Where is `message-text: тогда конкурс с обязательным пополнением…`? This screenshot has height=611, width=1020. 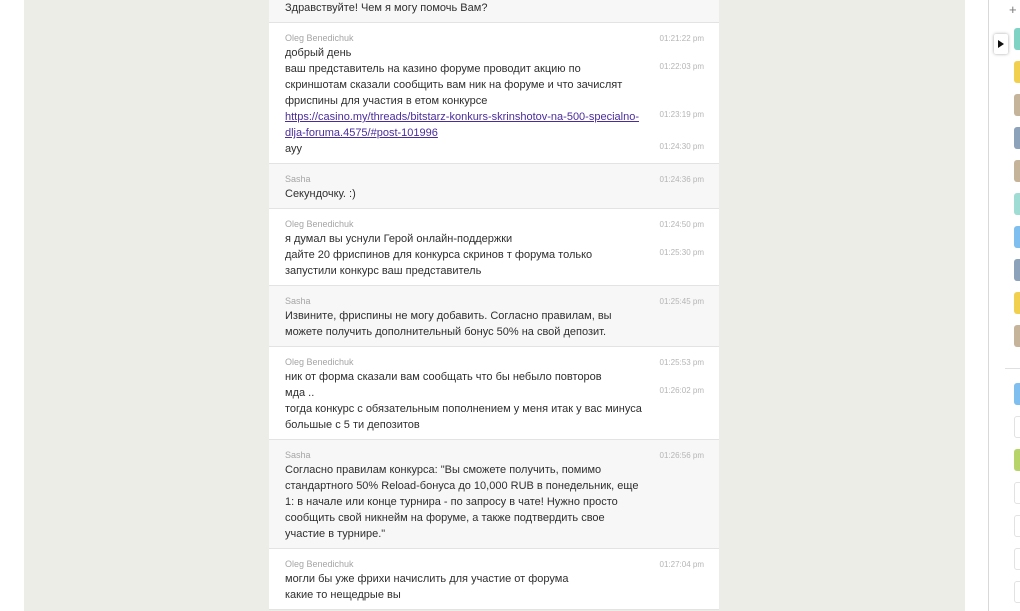
message-text: тогда конкурс с обязательным пополнением… is located at coordinates (463, 417).